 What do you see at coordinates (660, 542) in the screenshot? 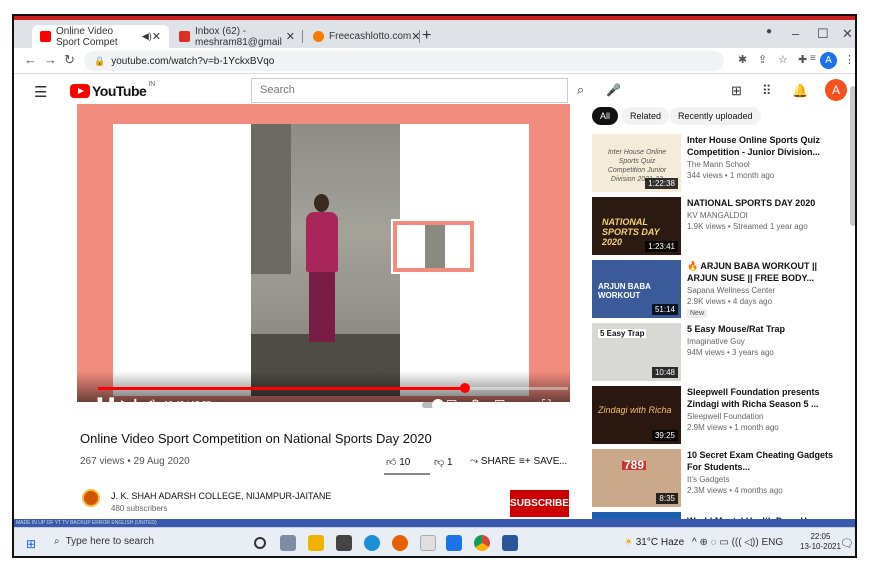
I see `weather-text: 31°C Haze` at bounding box center [660, 542].